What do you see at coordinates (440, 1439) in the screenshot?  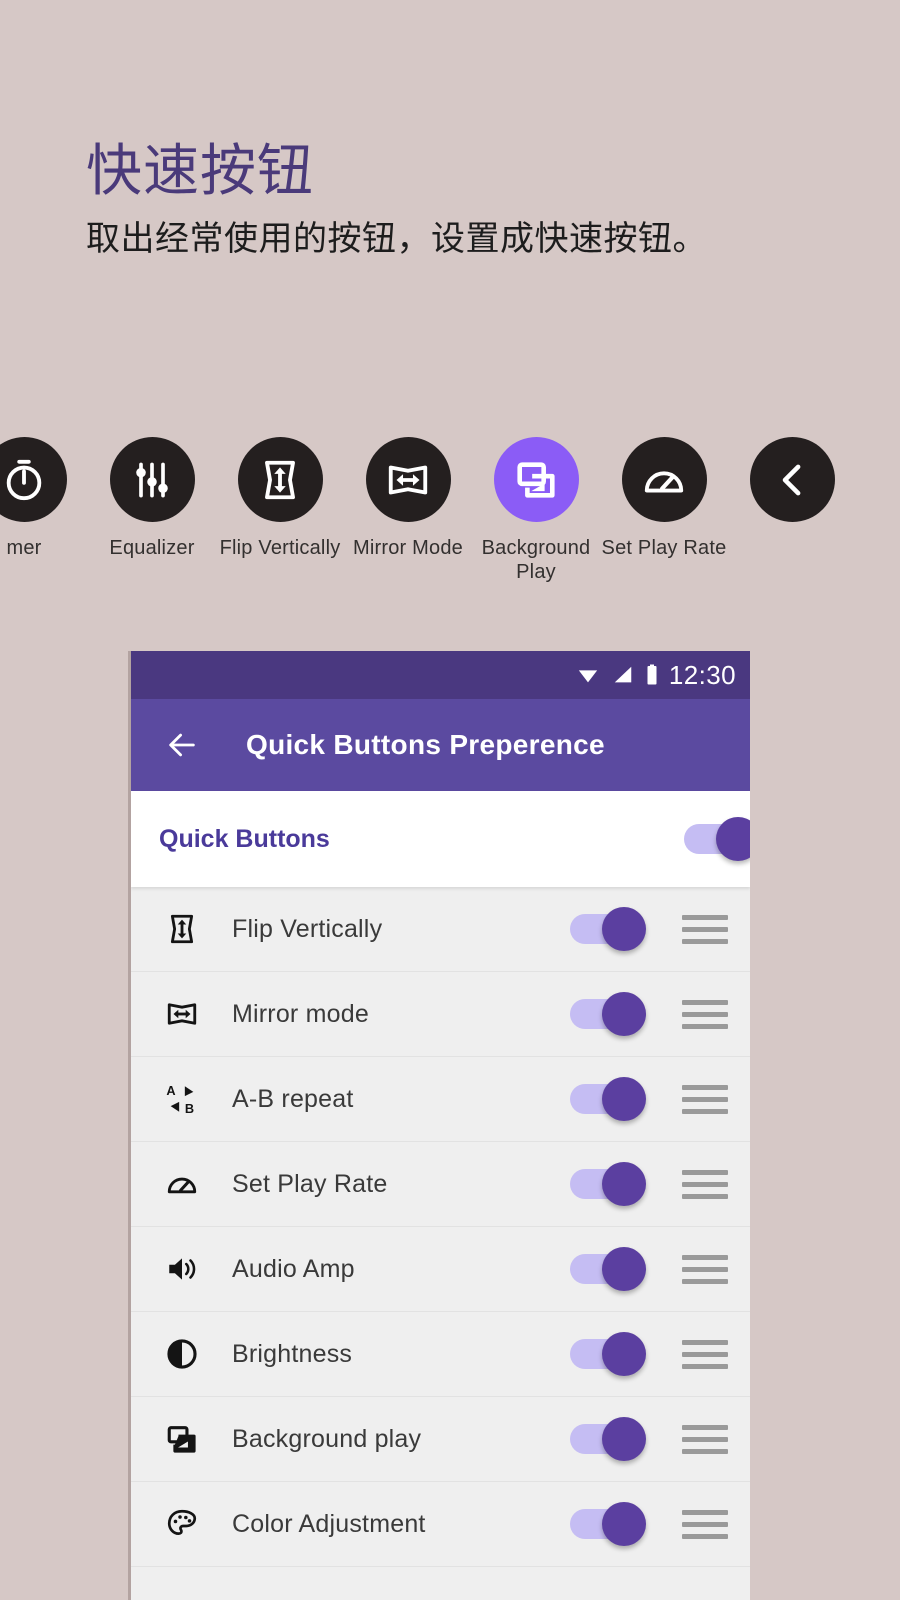 I see `table-row: Background play` at bounding box center [440, 1439].